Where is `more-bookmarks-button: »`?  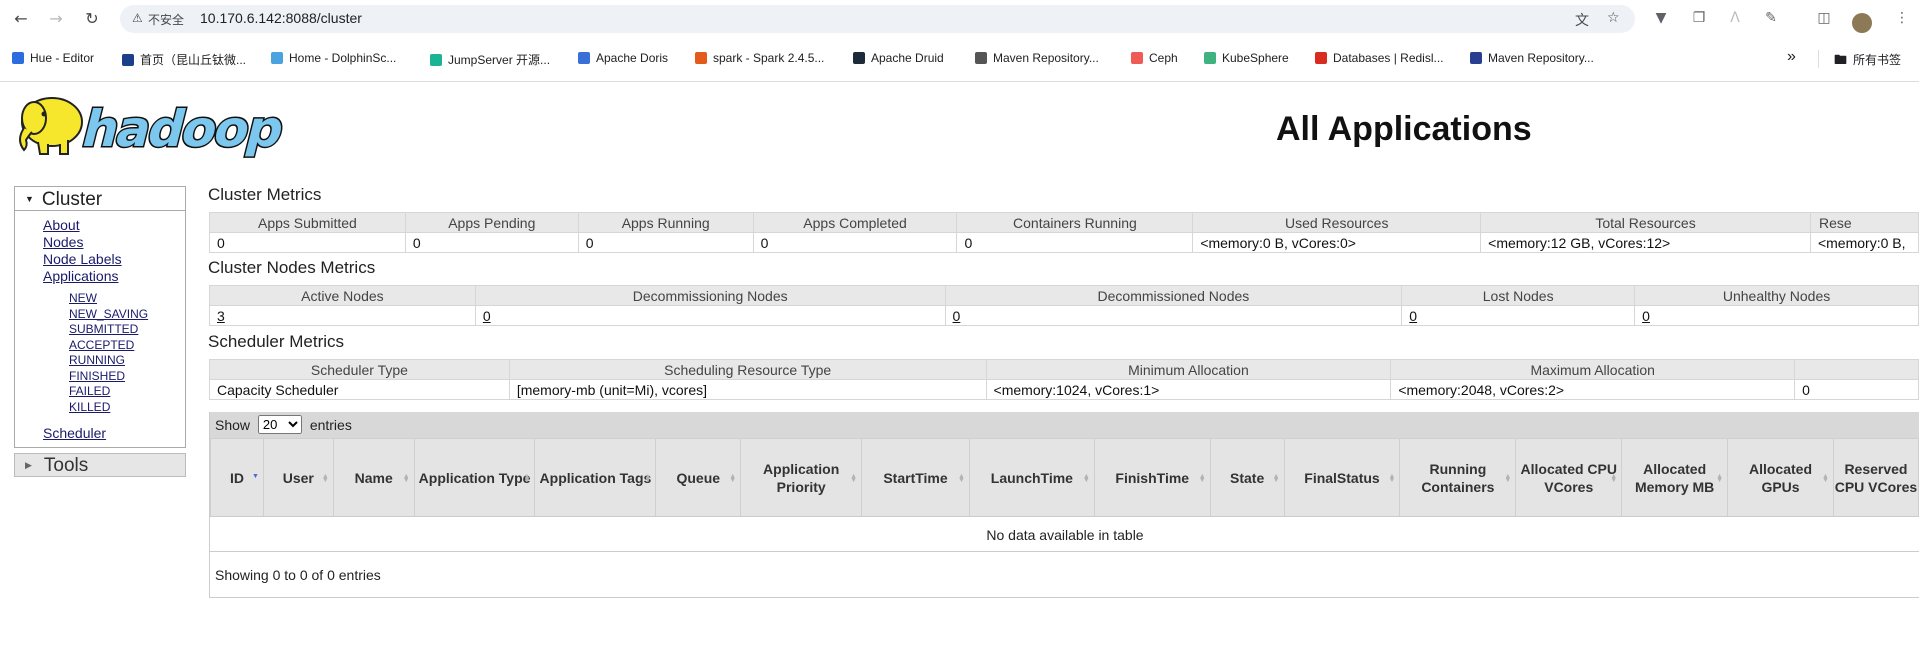
more-bookmarks-button: » is located at coordinates (1791, 57).